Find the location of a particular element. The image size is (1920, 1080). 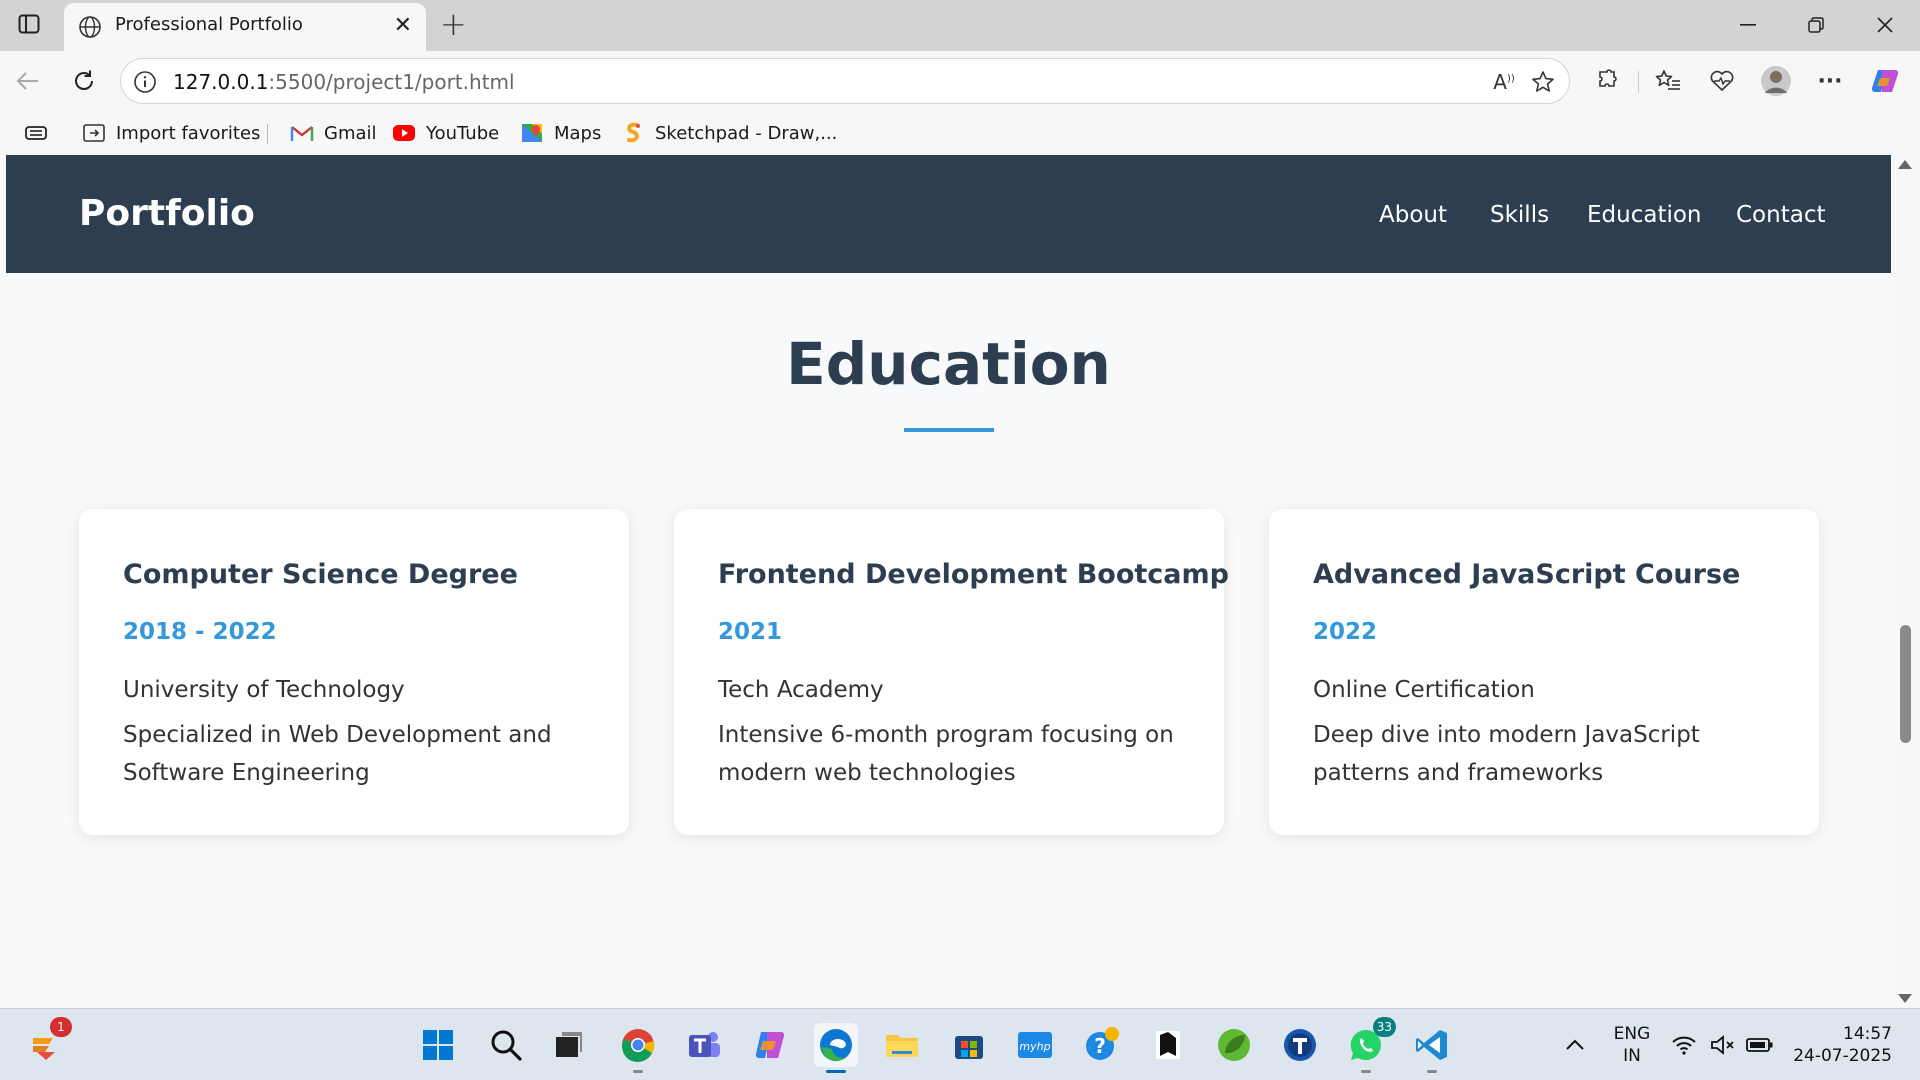

favorite-maps: Maps is located at coordinates (560, 133).